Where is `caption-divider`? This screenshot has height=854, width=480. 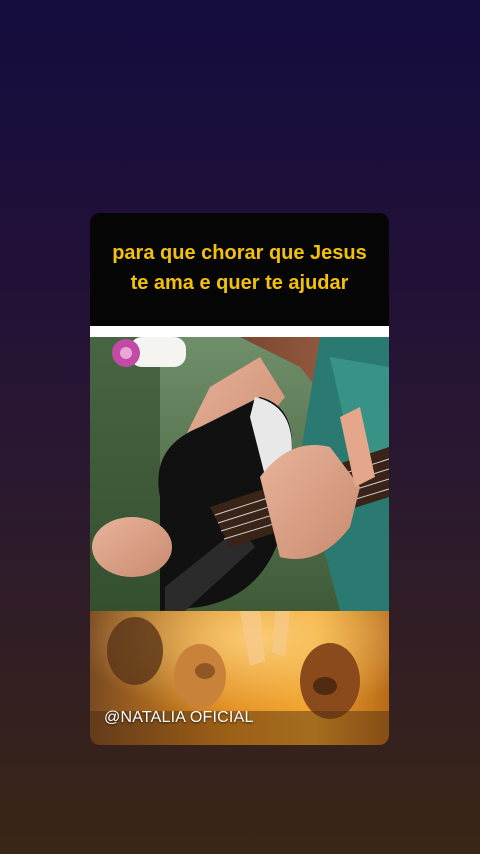
caption-divider is located at coordinates (239, 331).